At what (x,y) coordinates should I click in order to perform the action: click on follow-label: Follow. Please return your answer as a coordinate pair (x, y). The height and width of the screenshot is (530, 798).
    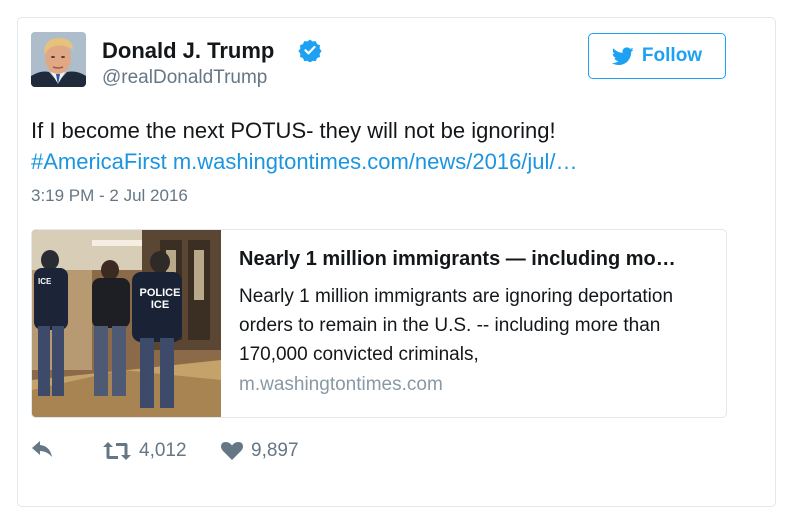
    Looking at the image, I should click on (672, 55).